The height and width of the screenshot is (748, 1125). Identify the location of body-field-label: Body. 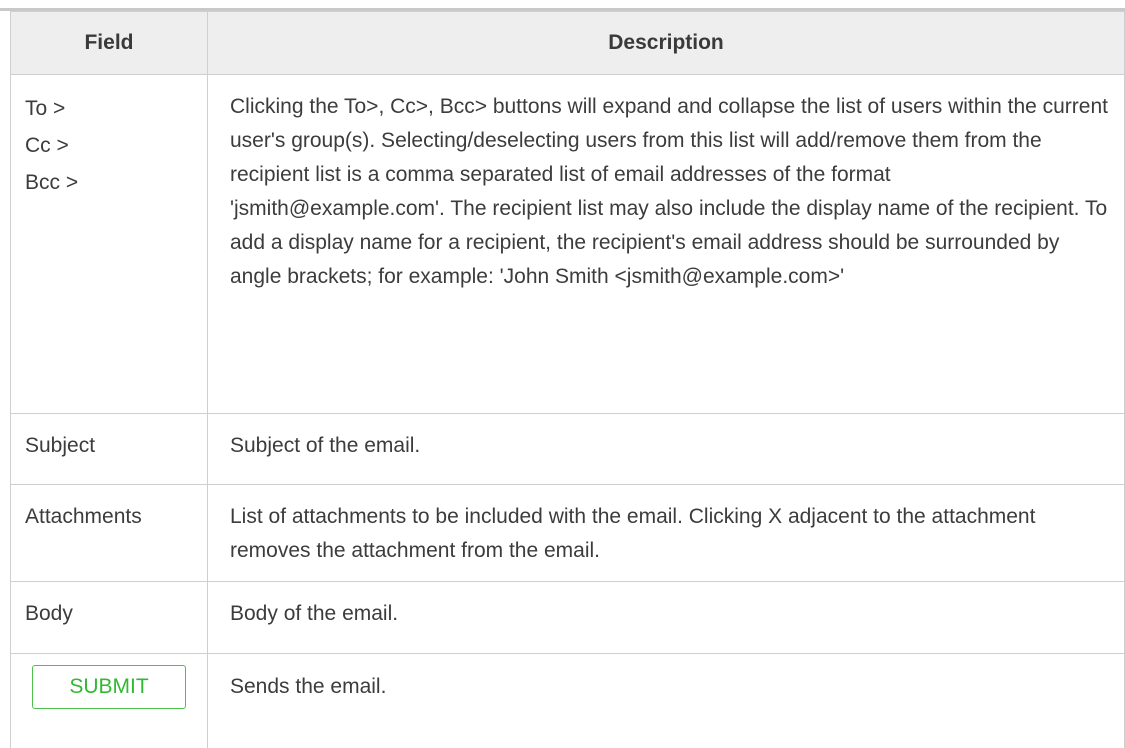
(109, 617).